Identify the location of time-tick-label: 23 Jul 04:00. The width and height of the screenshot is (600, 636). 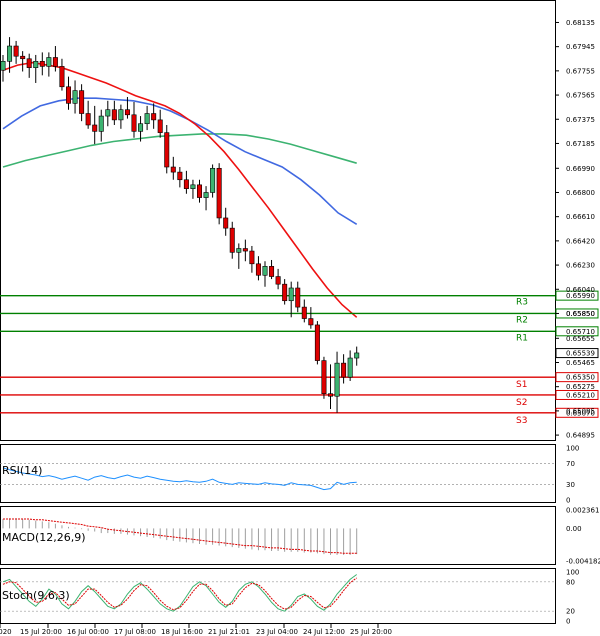
(277, 632).